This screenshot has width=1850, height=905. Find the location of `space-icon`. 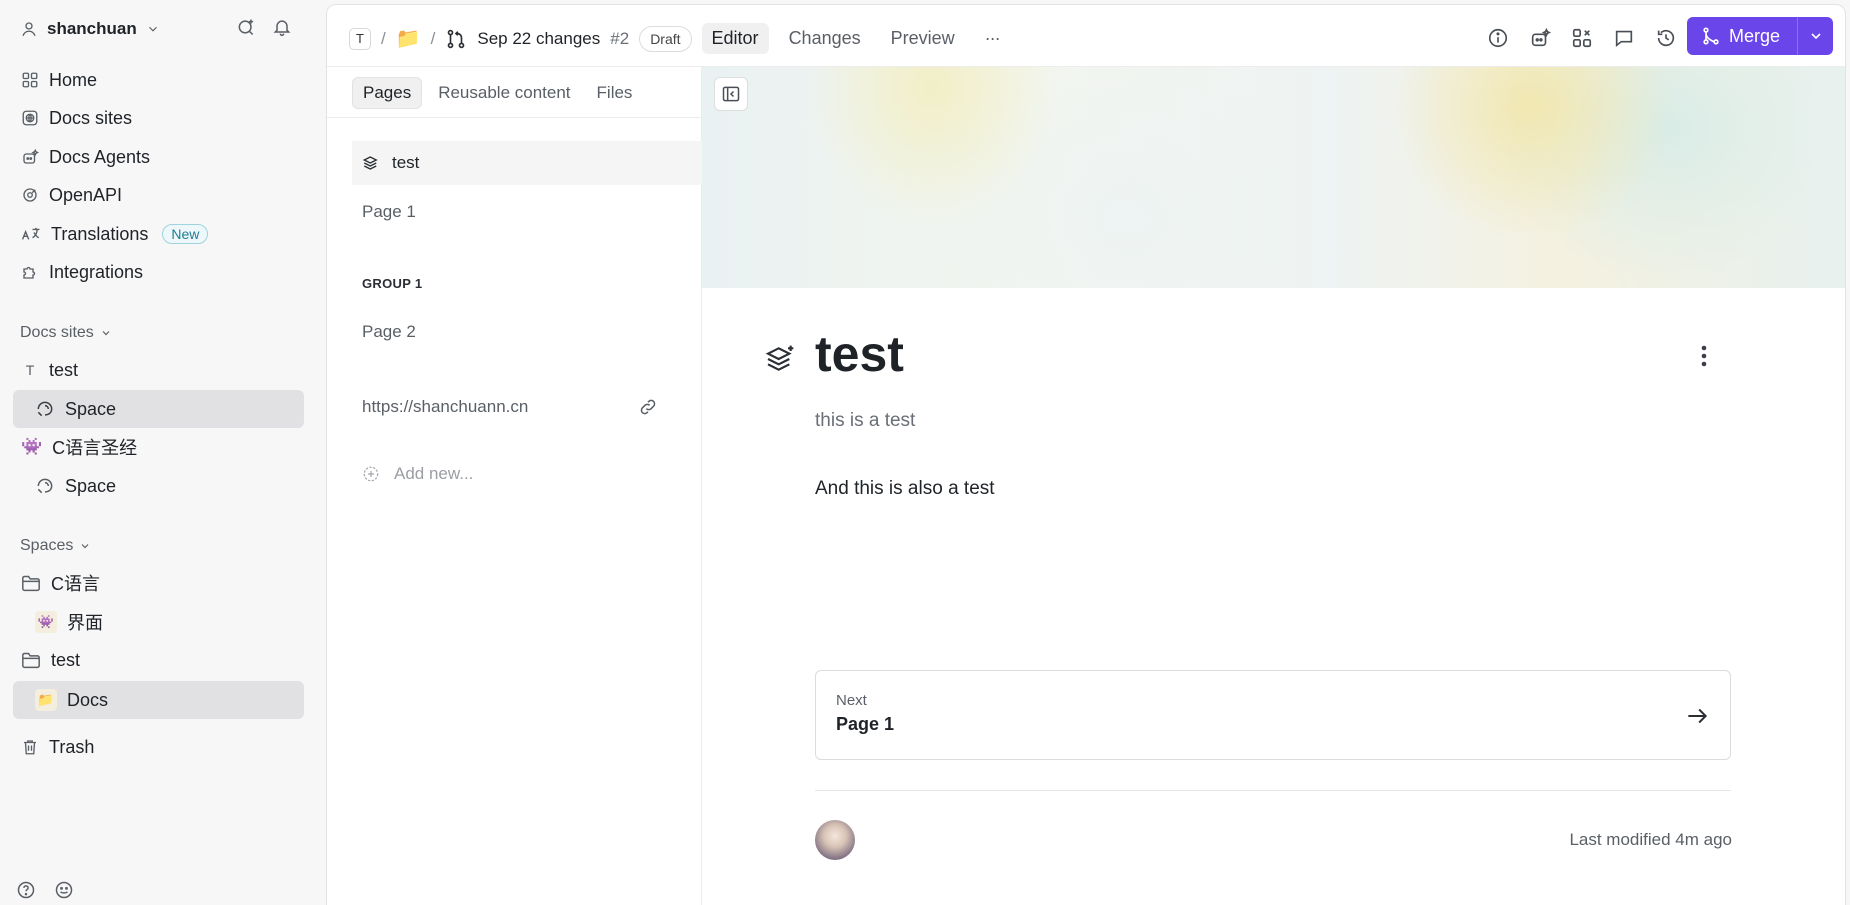

space-icon is located at coordinates (45, 409).